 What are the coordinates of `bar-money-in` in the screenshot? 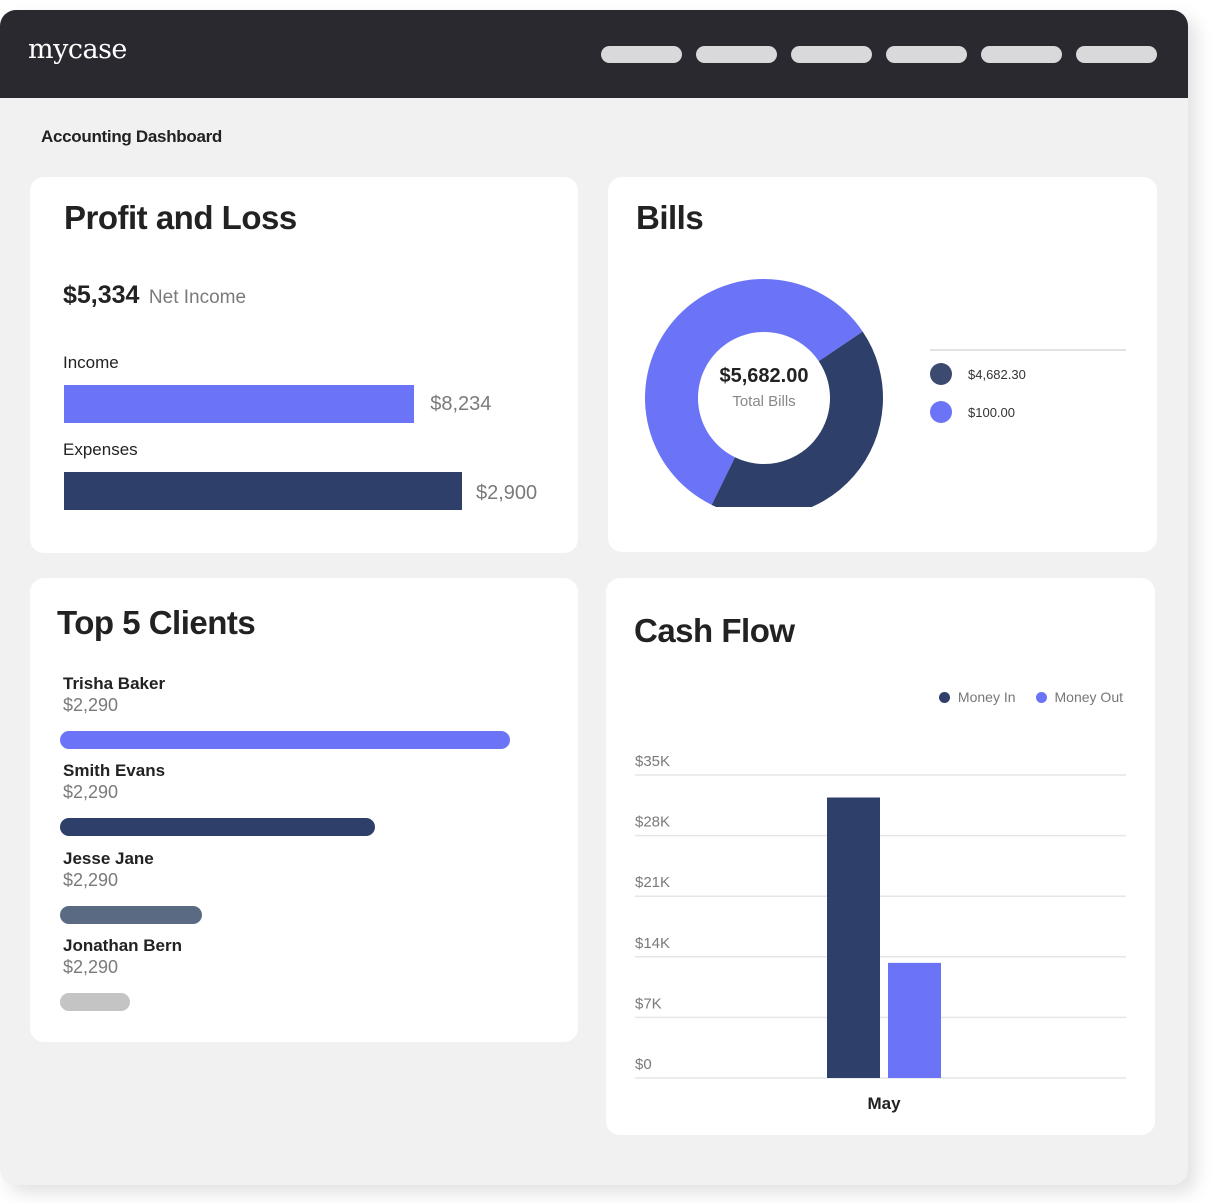 It's located at (853, 937).